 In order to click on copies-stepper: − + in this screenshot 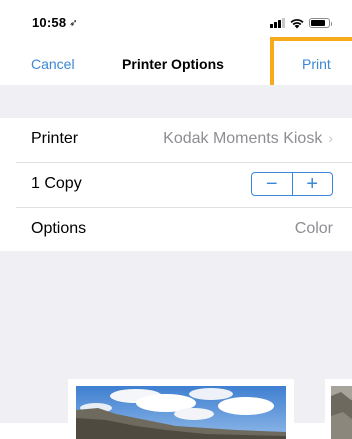, I will do `click(292, 184)`.